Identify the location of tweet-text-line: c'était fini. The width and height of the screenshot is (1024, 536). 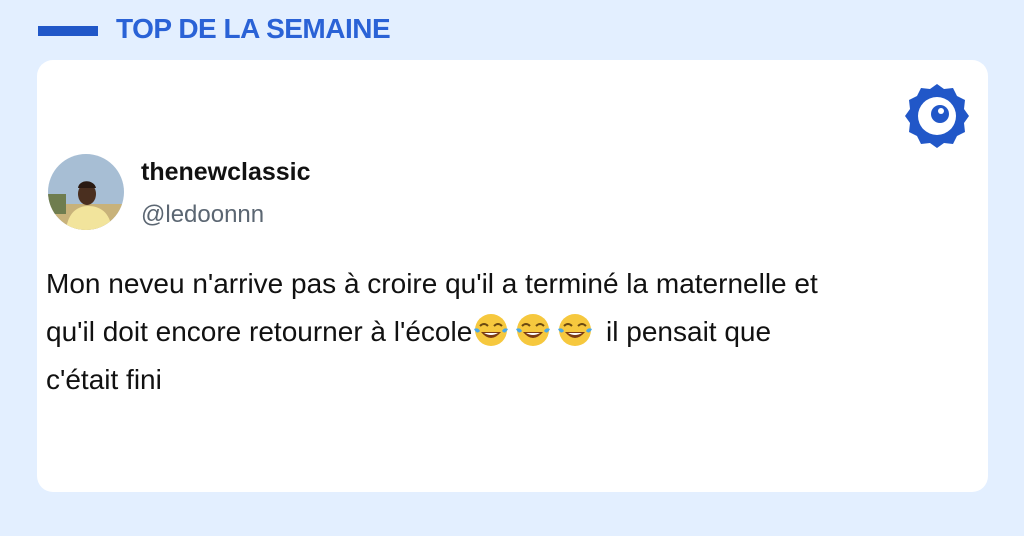
(104, 379).